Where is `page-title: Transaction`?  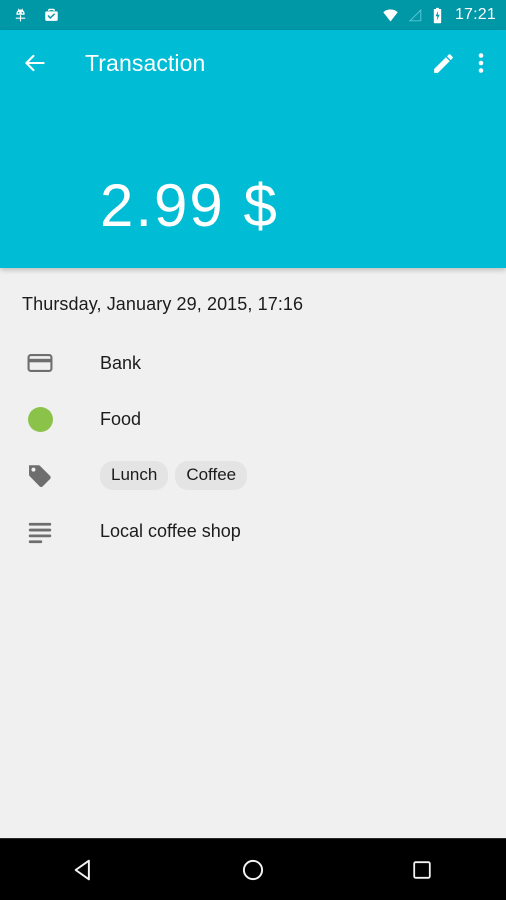 page-title: Transaction is located at coordinates (145, 62).